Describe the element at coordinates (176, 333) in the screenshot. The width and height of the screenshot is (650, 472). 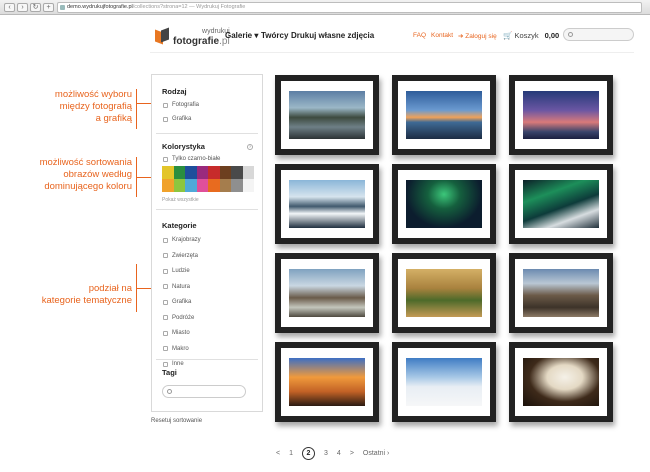
I see `category-option: Miasto` at that location.